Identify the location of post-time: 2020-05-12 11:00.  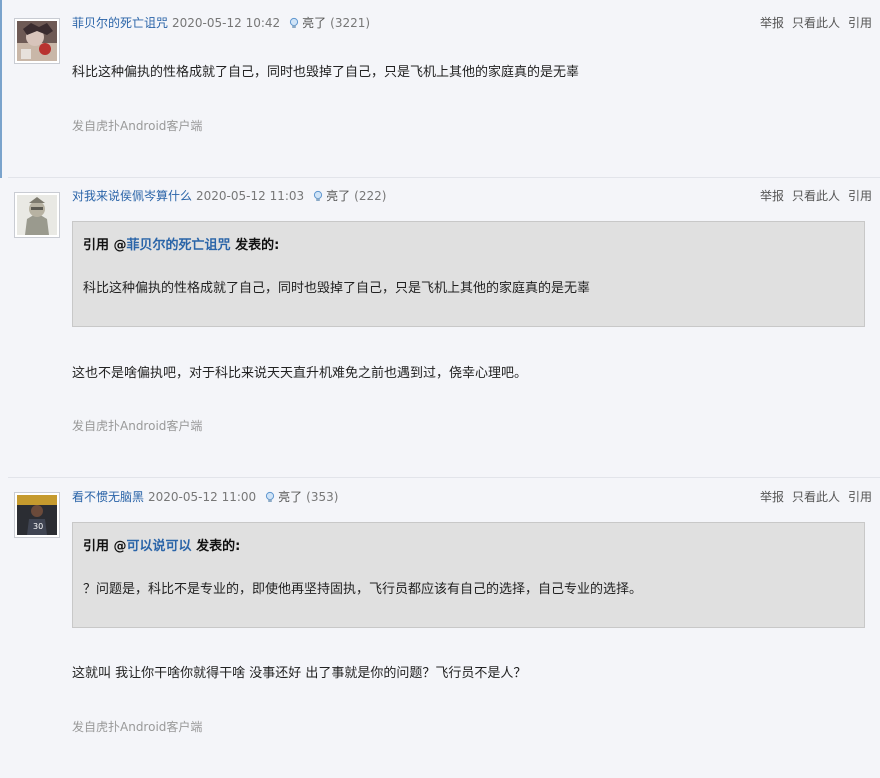
(202, 497).